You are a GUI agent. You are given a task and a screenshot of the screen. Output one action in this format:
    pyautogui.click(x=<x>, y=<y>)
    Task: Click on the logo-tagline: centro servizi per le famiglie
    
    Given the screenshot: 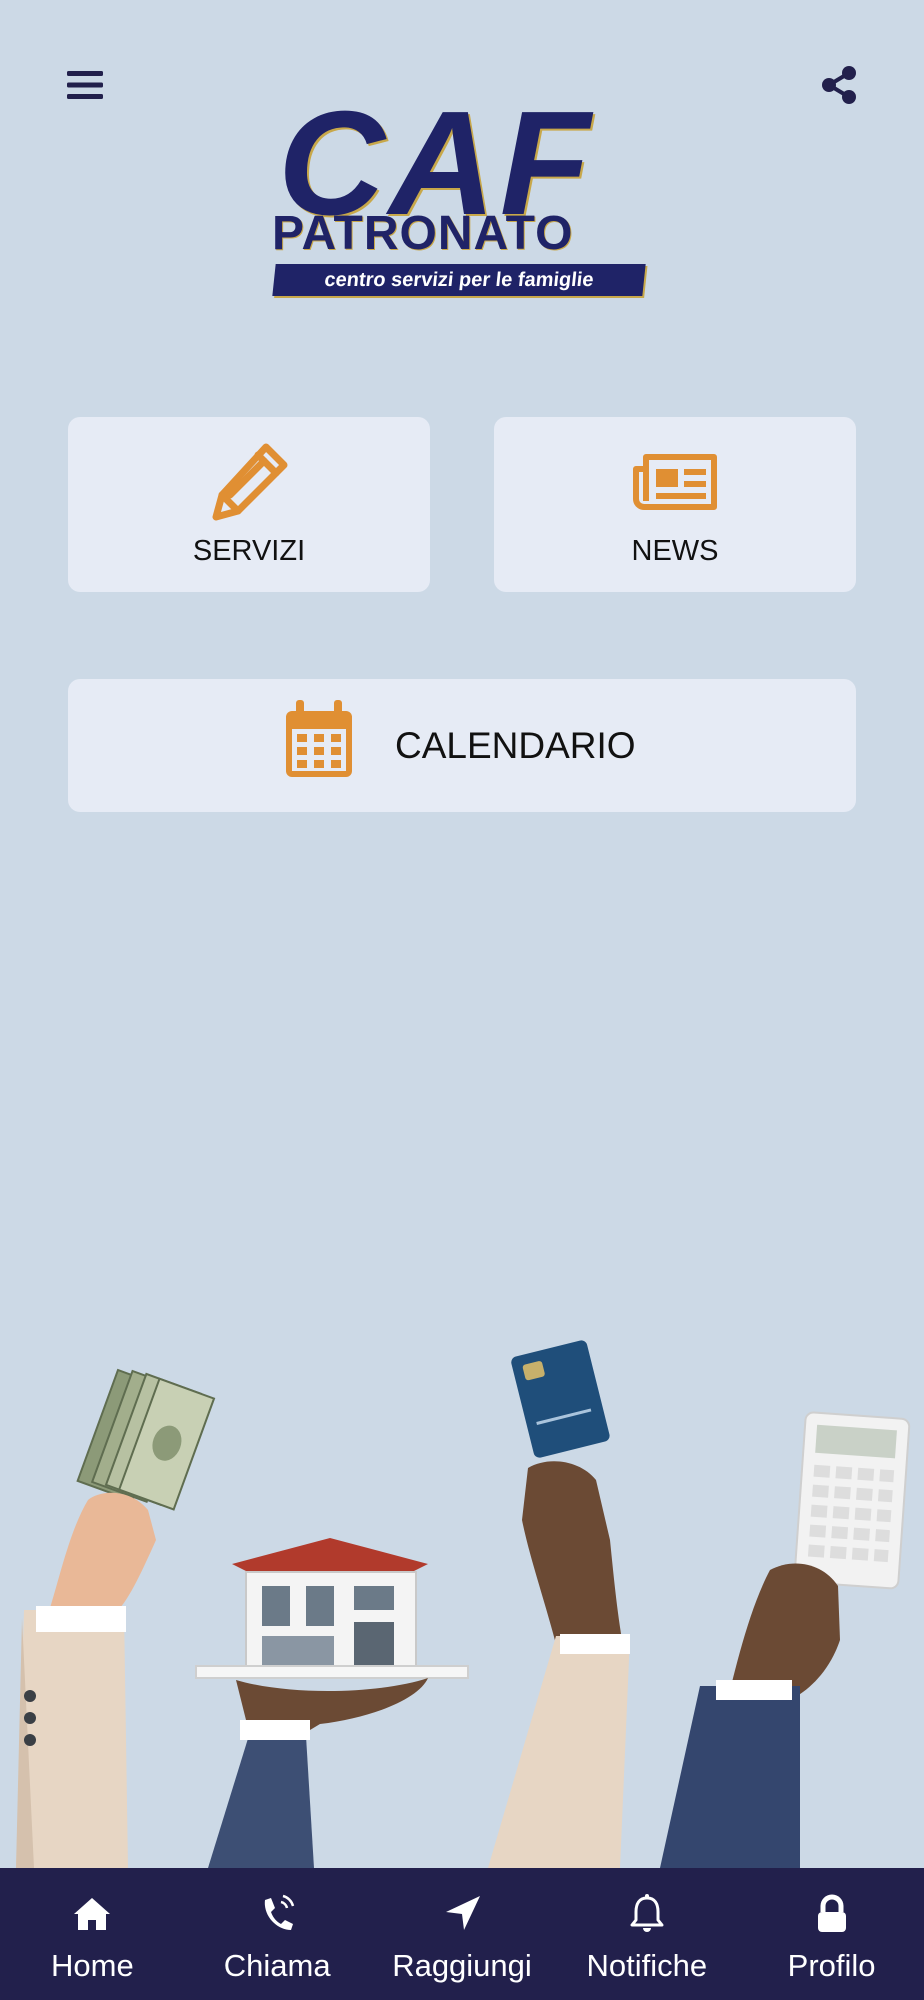 What is the action you would take?
    pyautogui.click(x=459, y=280)
    